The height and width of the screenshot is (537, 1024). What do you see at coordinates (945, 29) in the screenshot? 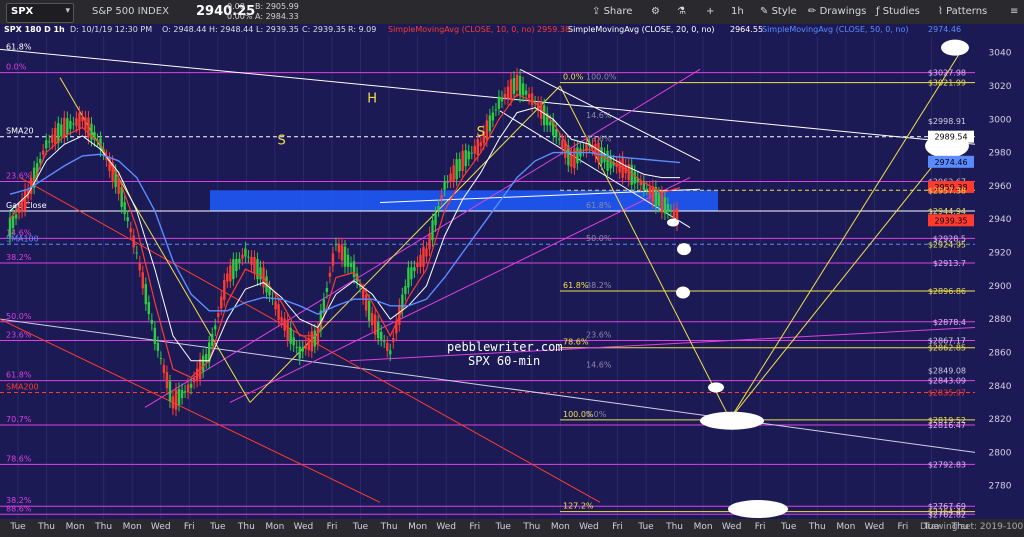
I see `sma50-value: 2974.46` at bounding box center [945, 29].